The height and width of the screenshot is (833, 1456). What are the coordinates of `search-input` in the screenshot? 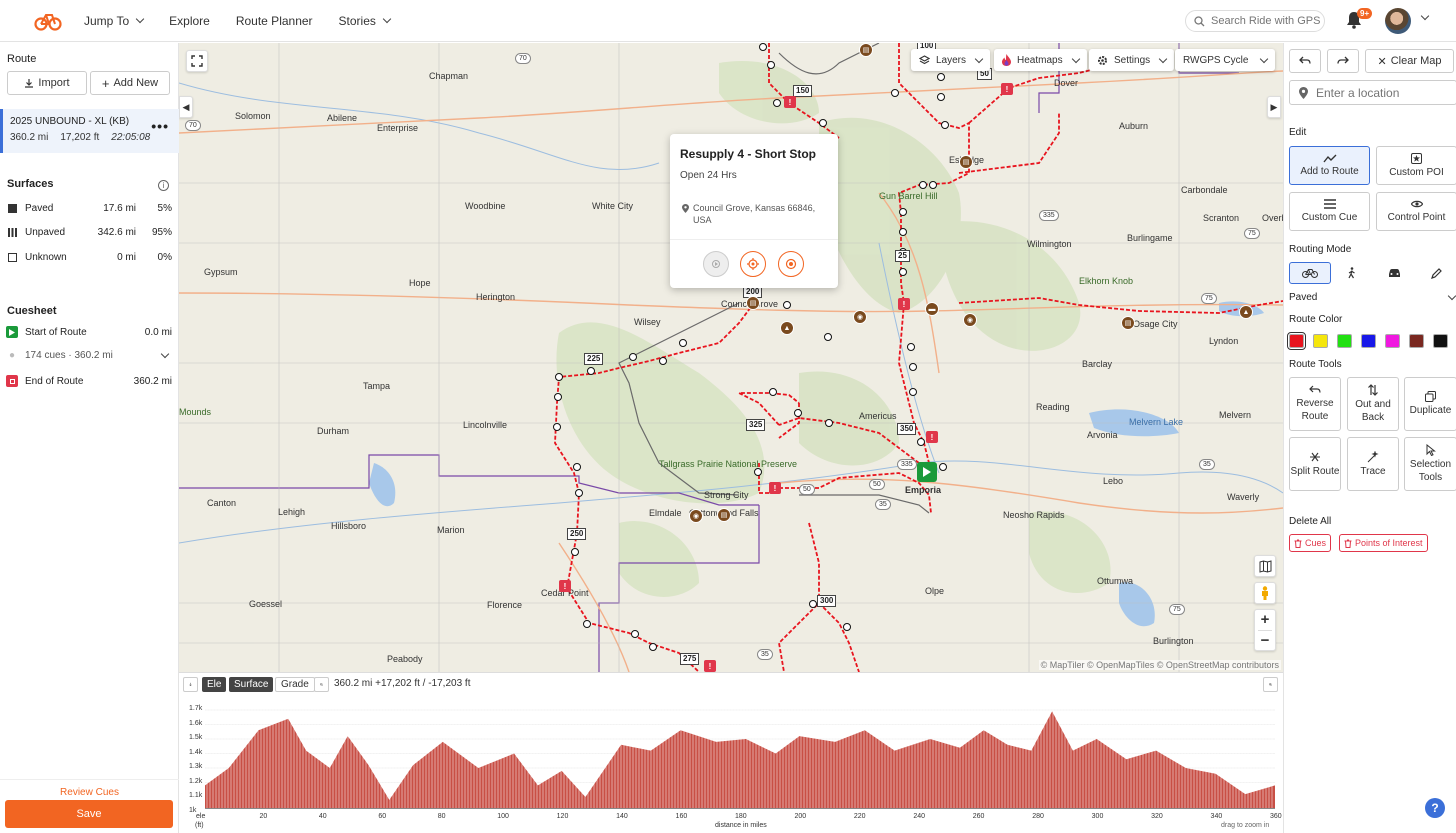 It's located at (1267, 21).